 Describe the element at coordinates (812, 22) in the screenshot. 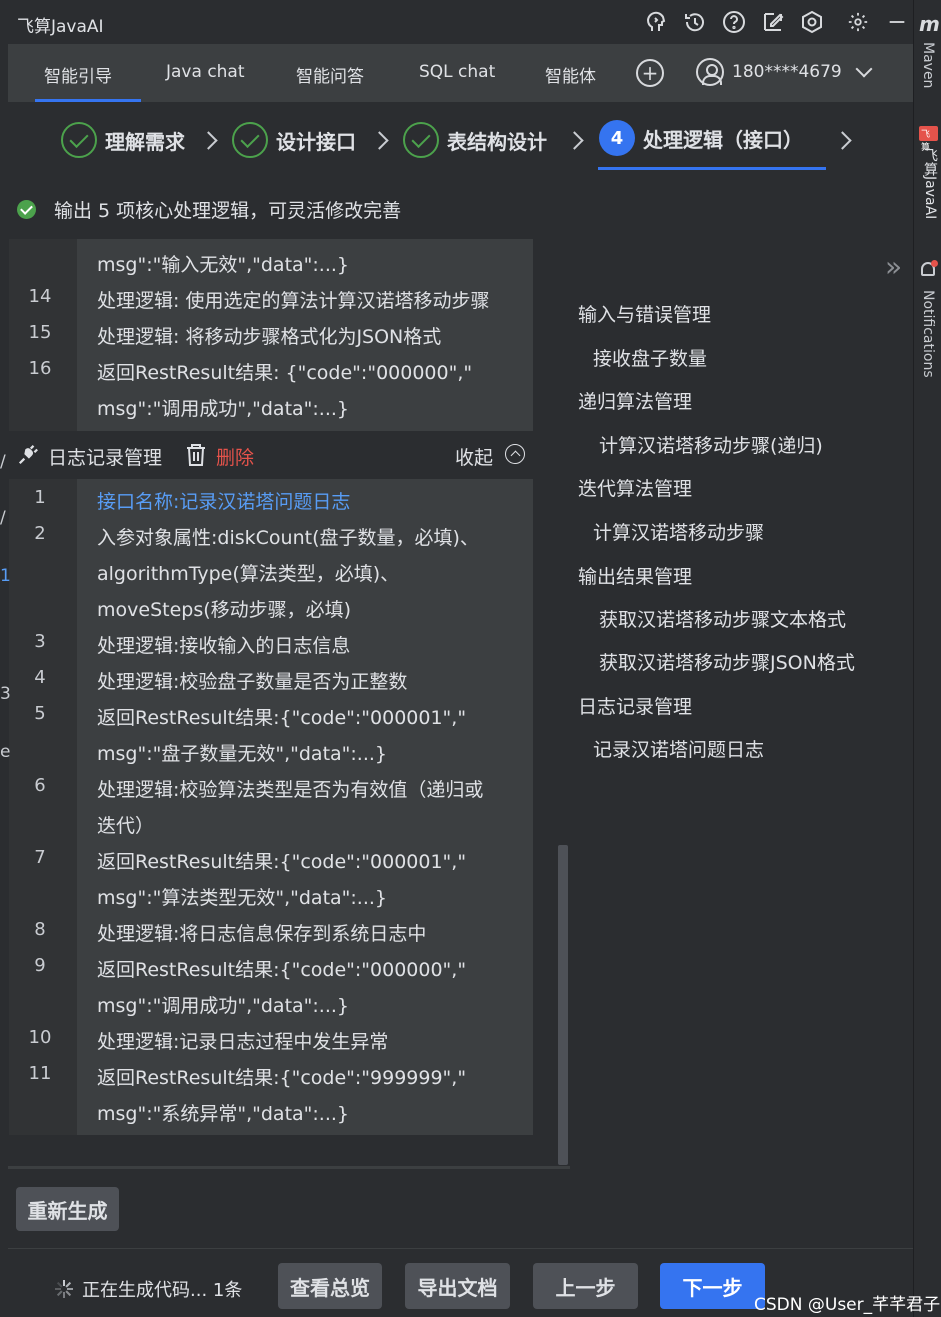

I see `settings-hex-icon` at that location.